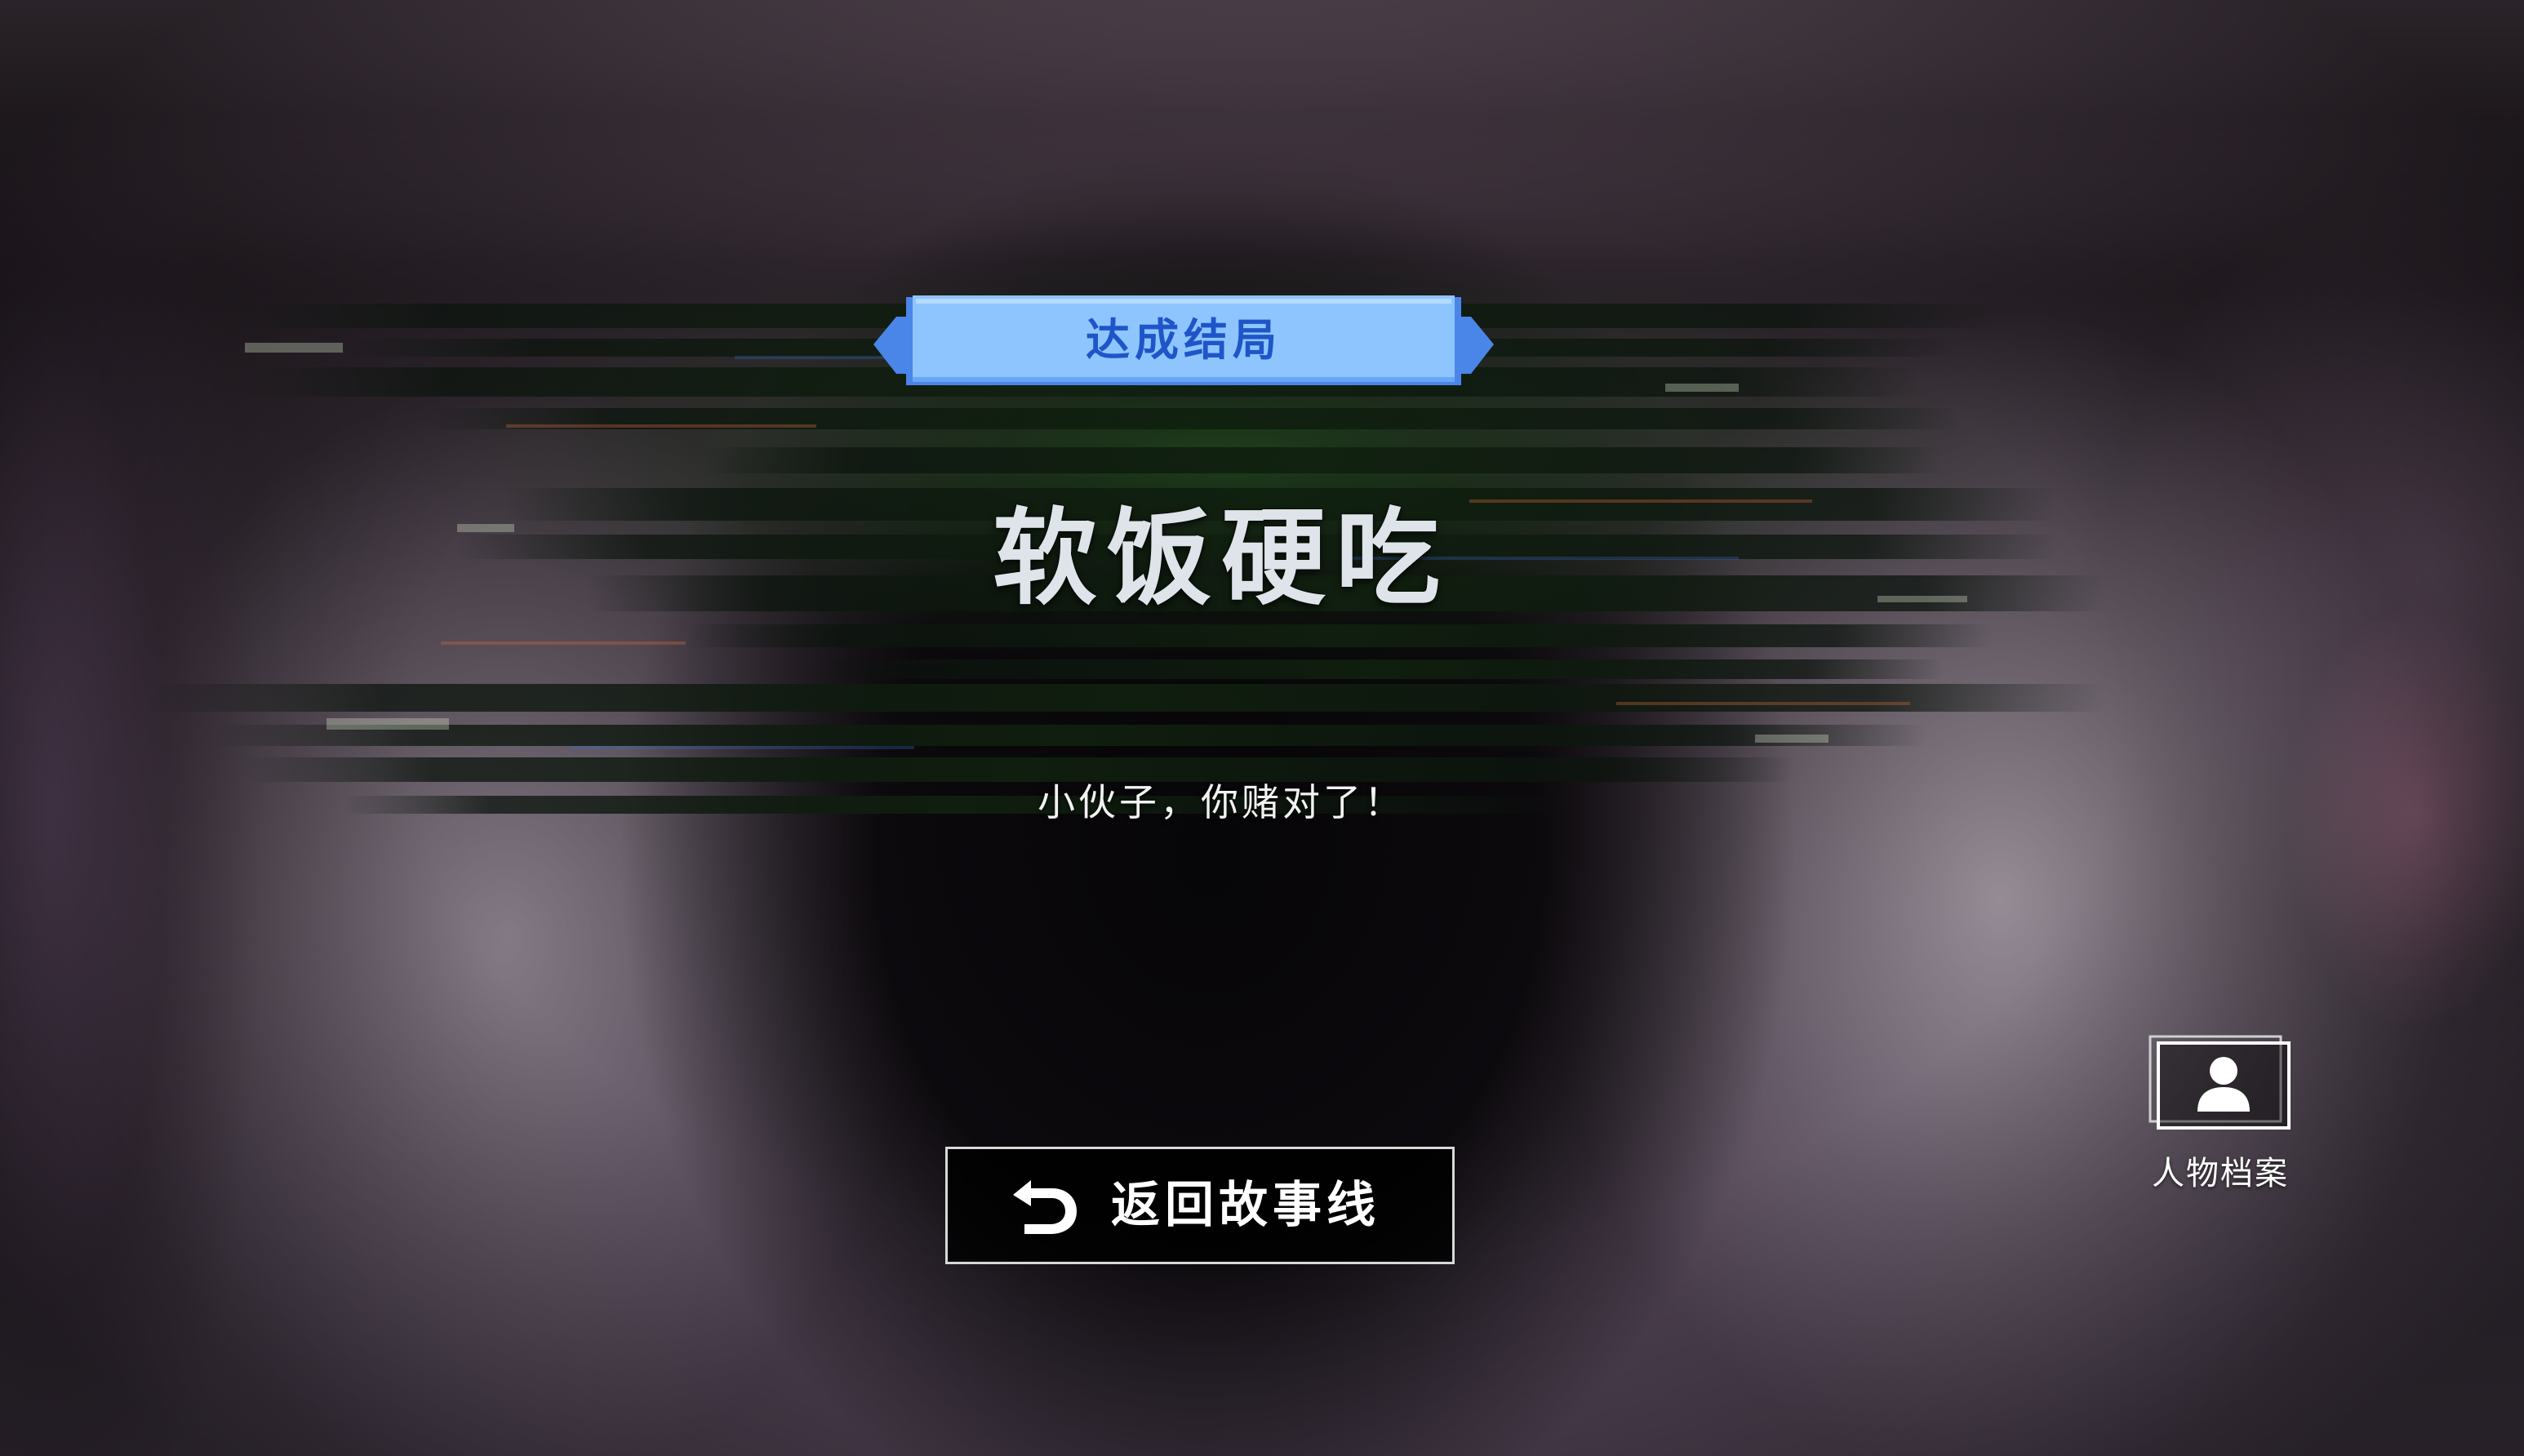 This screenshot has height=1456, width=2524. I want to click on ending-title: 软饭硬吃, so click(1221, 559).